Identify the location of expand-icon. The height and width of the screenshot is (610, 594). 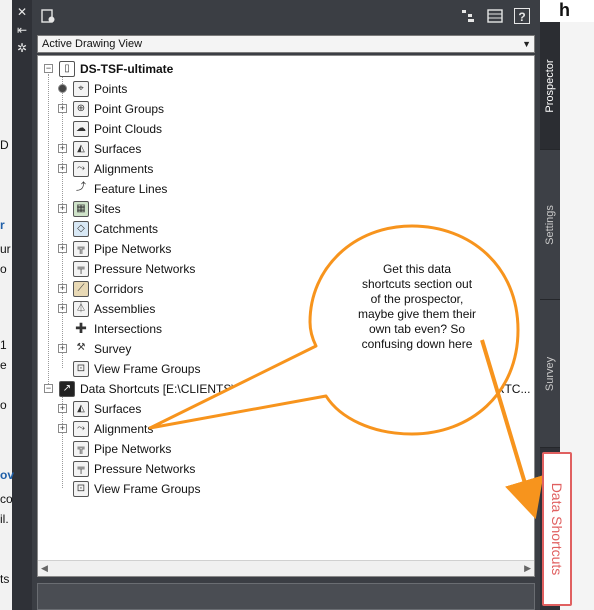
(62, 89).